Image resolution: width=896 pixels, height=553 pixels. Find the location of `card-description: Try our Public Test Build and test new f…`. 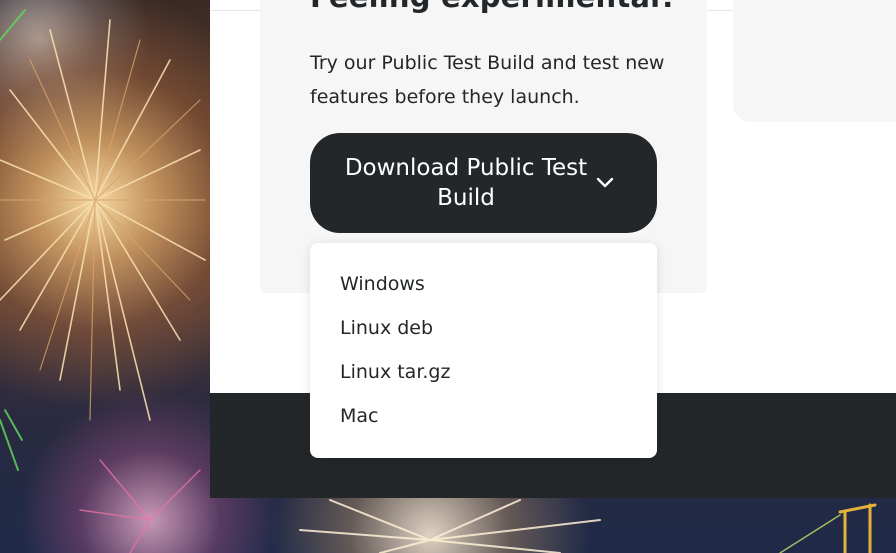

card-description: Try our Public Test Build and test new f… is located at coordinates (487, 80).